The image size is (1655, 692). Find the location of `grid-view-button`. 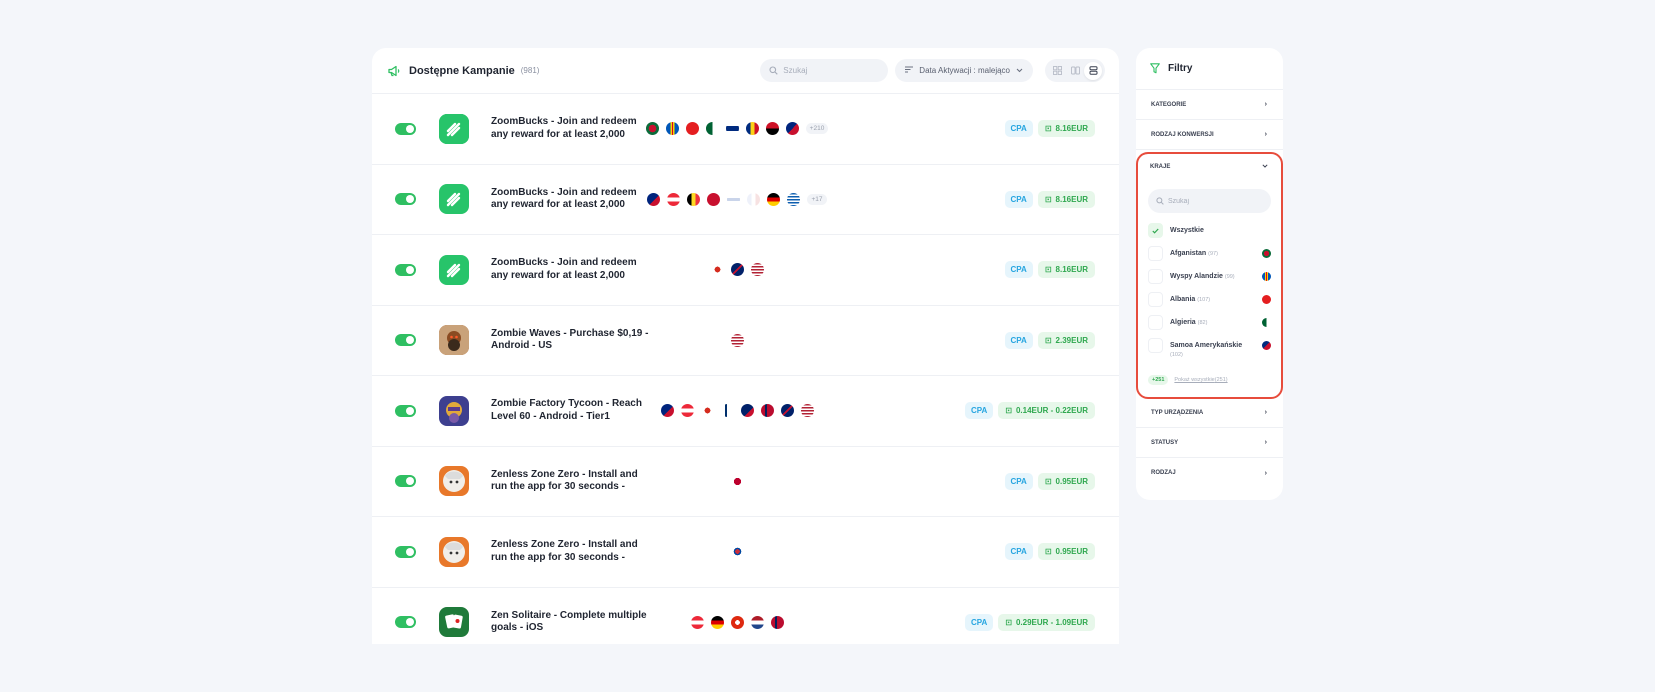

grid-view-button is located at coordinates (1057, 71).